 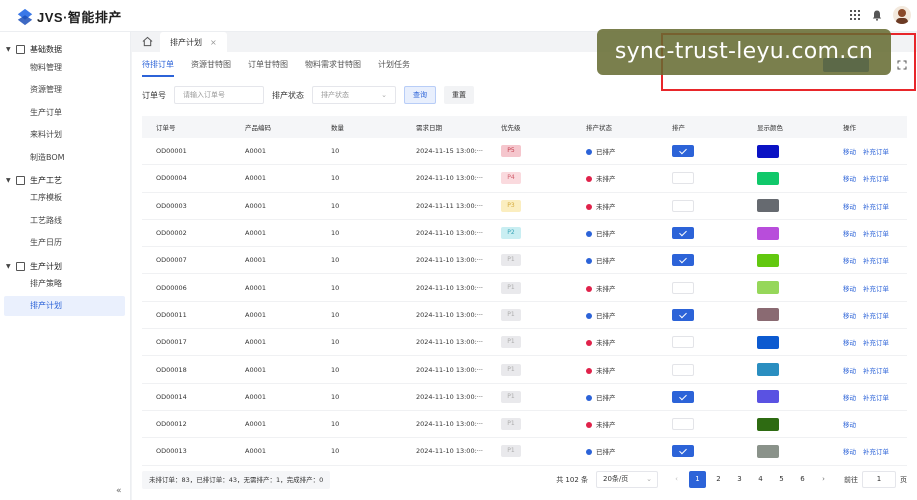 I want to click on apps-grid-icon, so click(x=855, y=15).